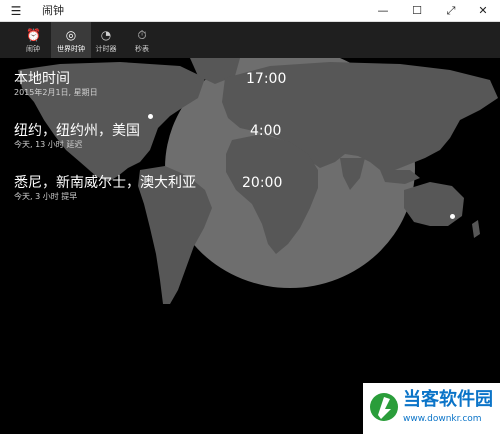  I want to click on clock-time: 17:00, so click(266, 79).